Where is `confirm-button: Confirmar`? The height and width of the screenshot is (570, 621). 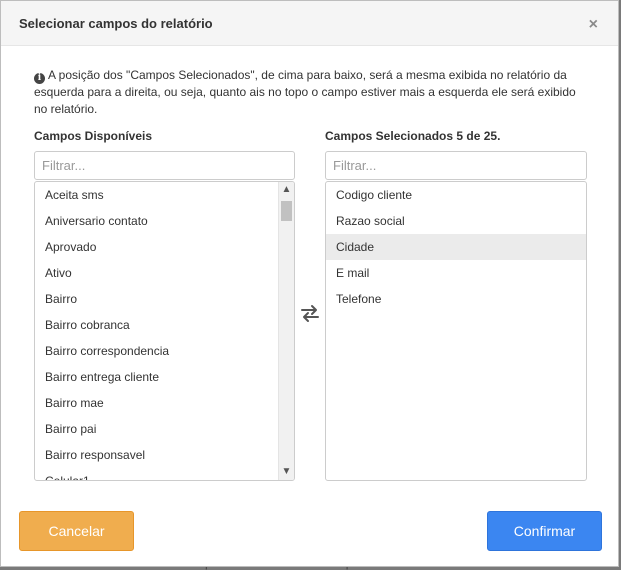 confirm-button: Confirmar is located at coordinates (544, 531).